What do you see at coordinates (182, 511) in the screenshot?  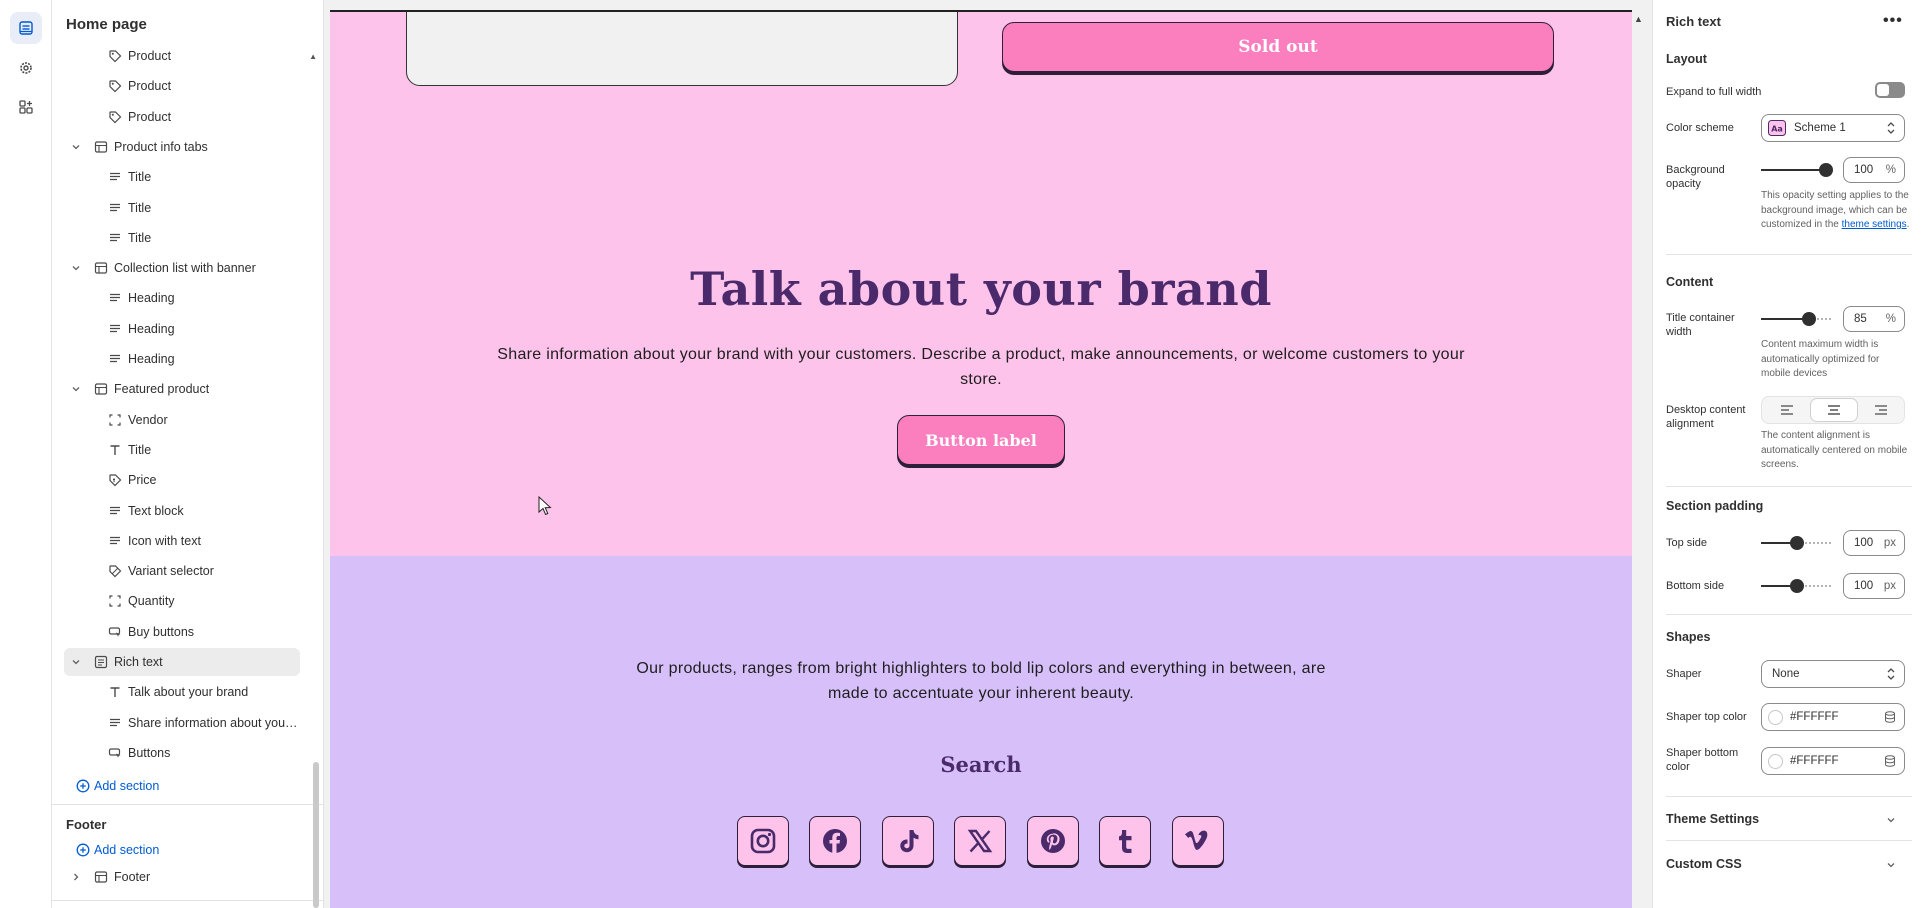 I see `sidebar-item-text-block: Text block` at bounding box center [182, 511].